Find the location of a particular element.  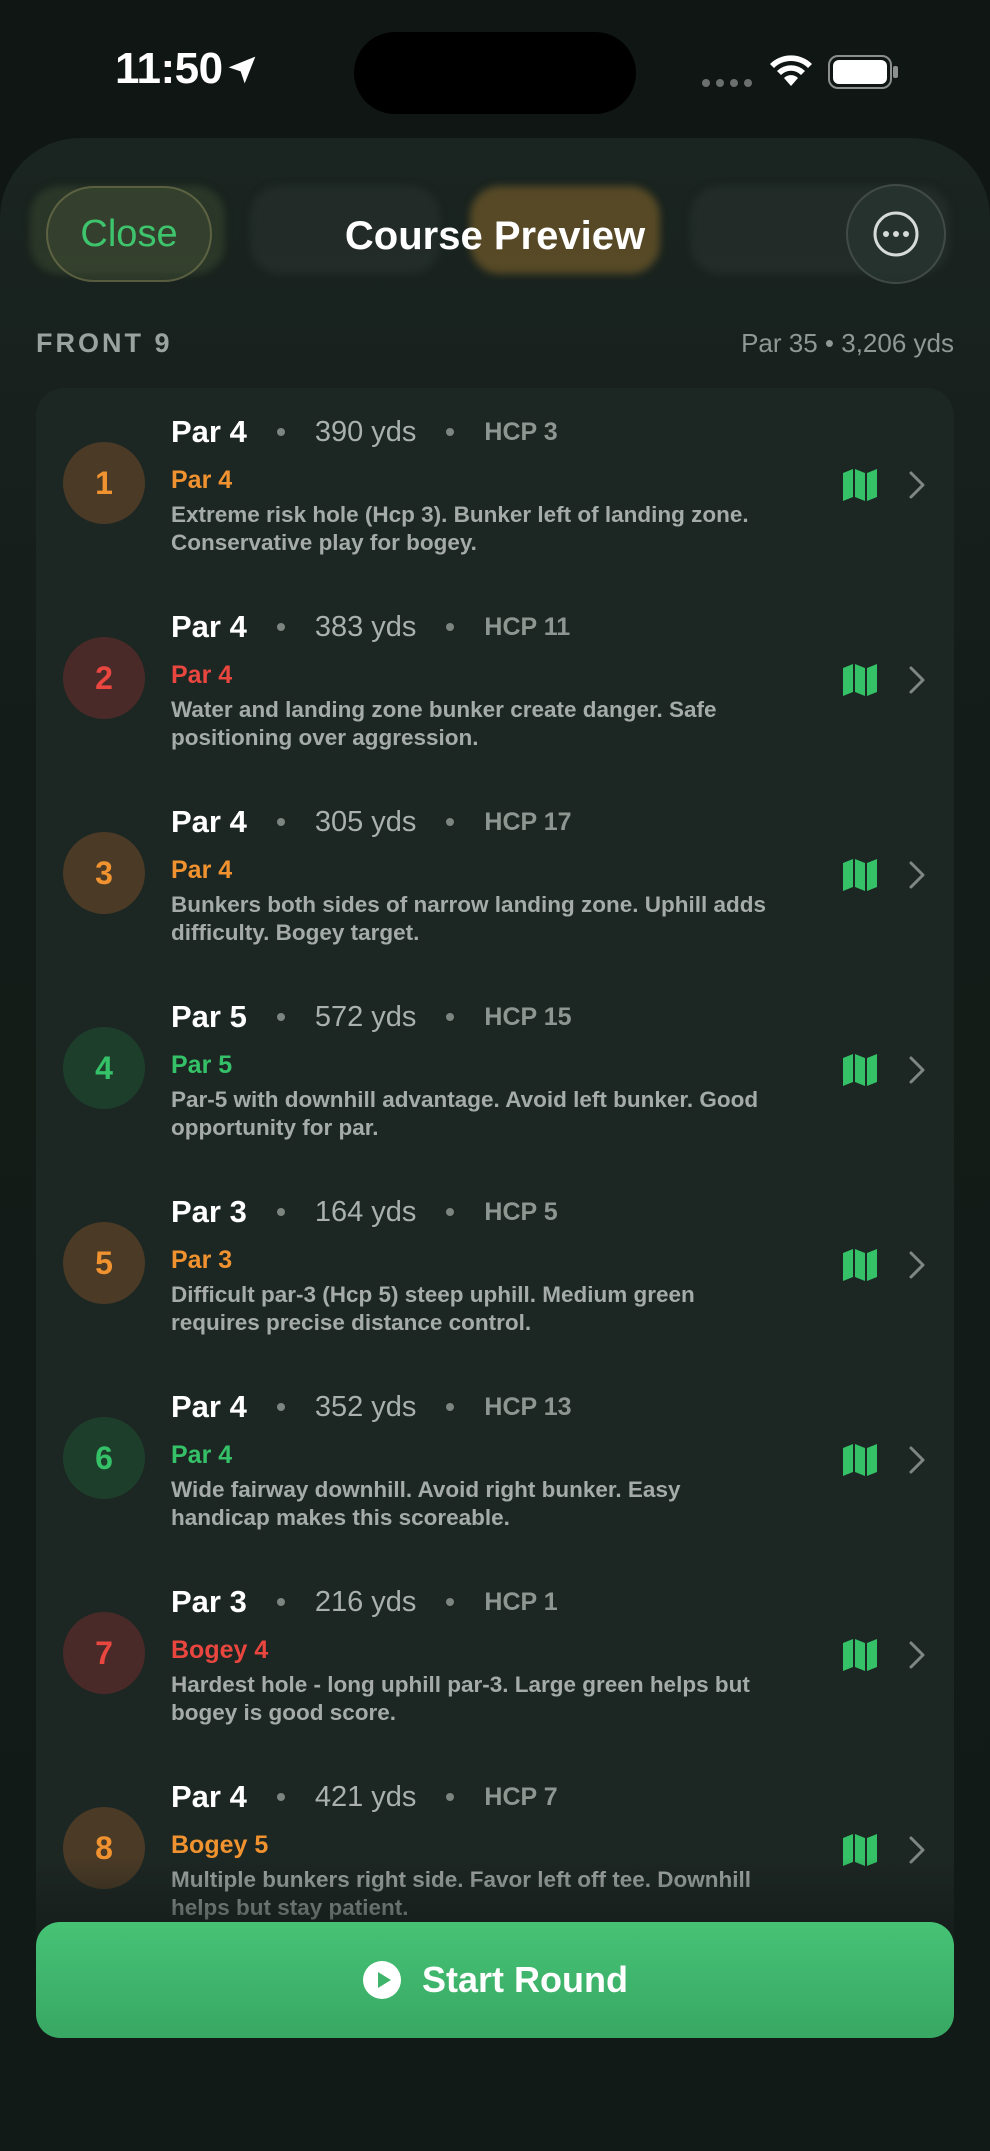

hole-yardage: 164 yds is located at coordinates (365, 1211).